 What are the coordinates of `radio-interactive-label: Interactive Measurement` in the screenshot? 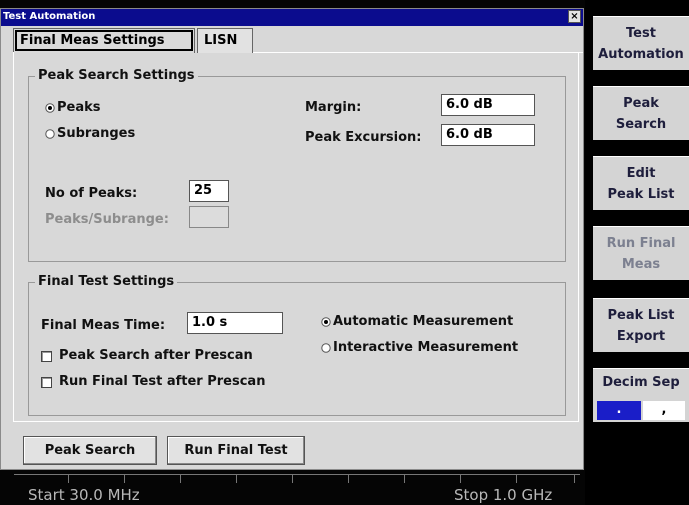 It's located at (425, 347).